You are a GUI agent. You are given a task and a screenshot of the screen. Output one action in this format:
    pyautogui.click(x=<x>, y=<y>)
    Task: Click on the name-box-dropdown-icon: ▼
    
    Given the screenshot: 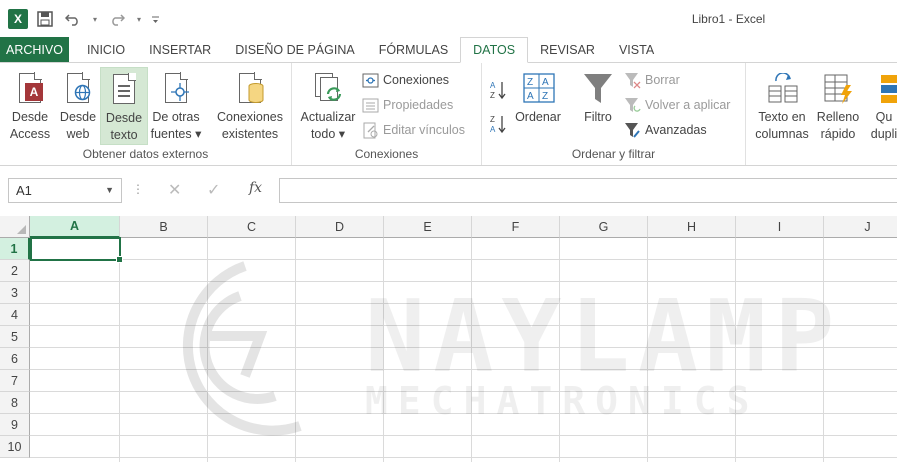 What is the action you would take?
    pyautogui.click(x=109, y=190)
    